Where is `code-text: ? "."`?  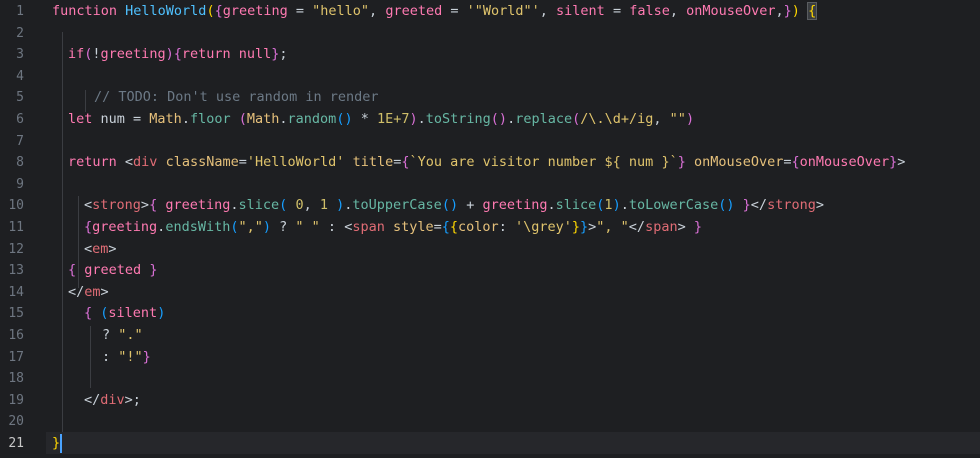
code-text: ? "." is located at coordinates (122, 336).